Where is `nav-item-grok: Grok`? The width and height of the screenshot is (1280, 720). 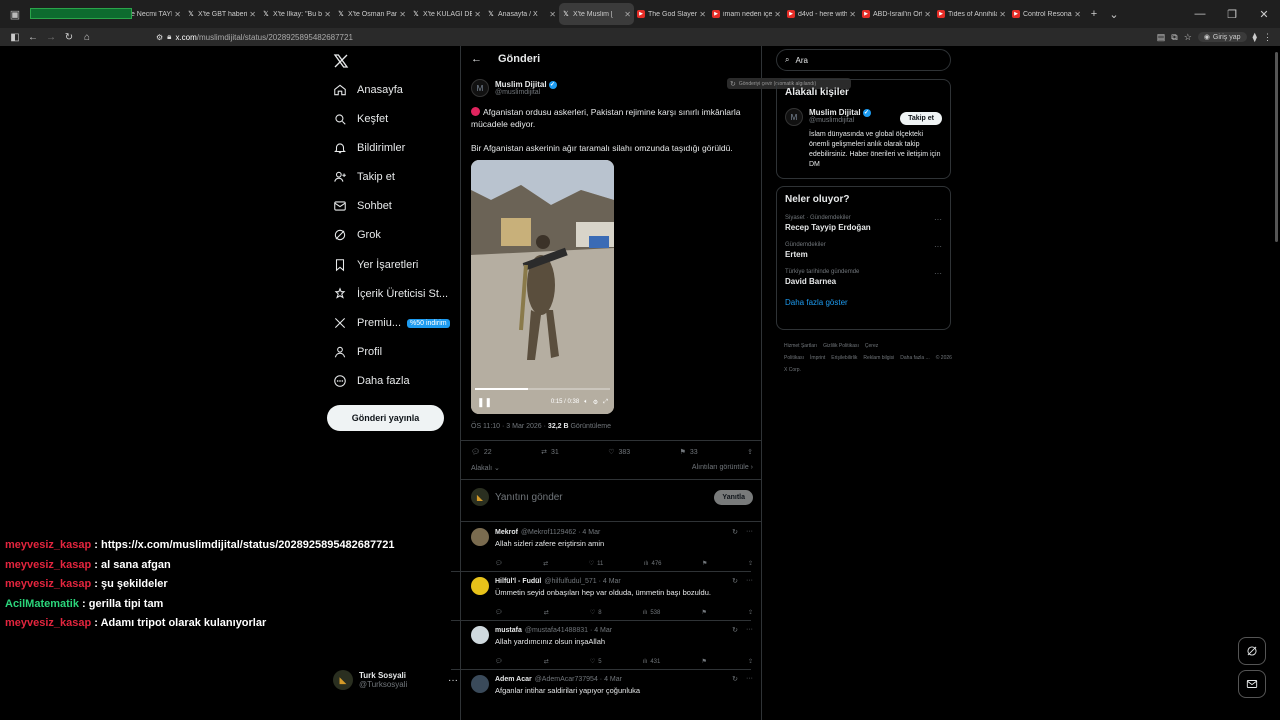 nav-item-grok: Grok is located at coordinates (357, 235).